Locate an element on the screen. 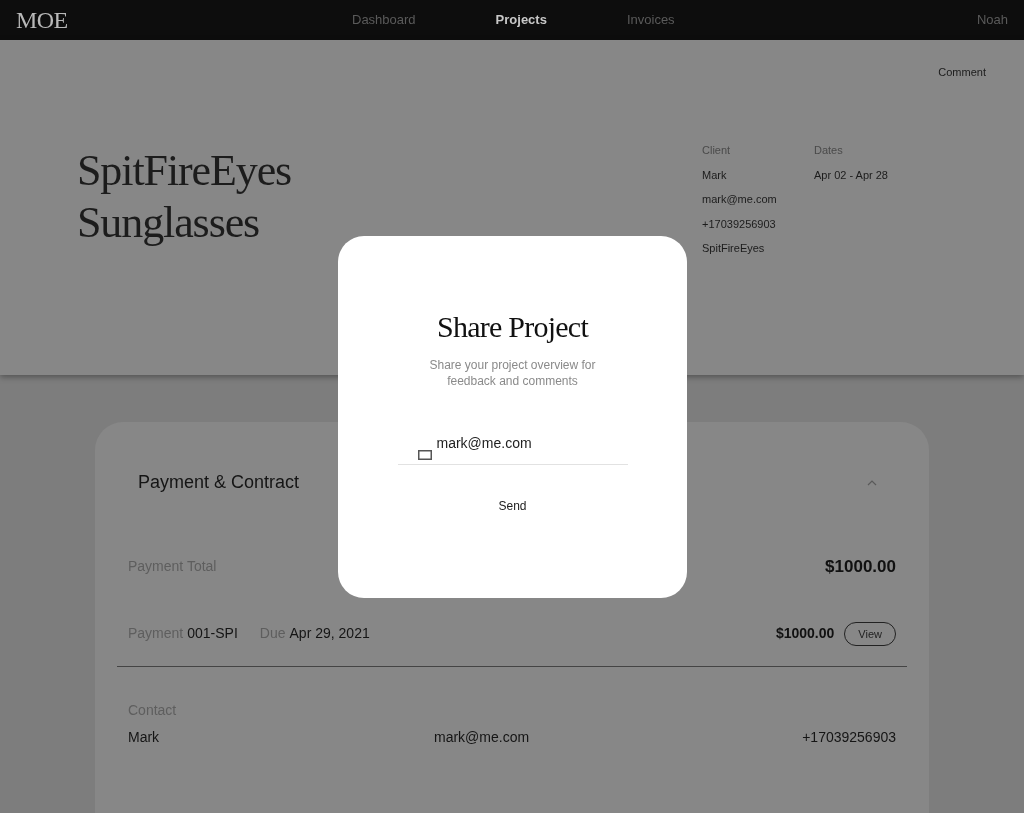 The height and width of the screenshot is (813, 1024). user-name: Noah is located at coordinates (992, 20).